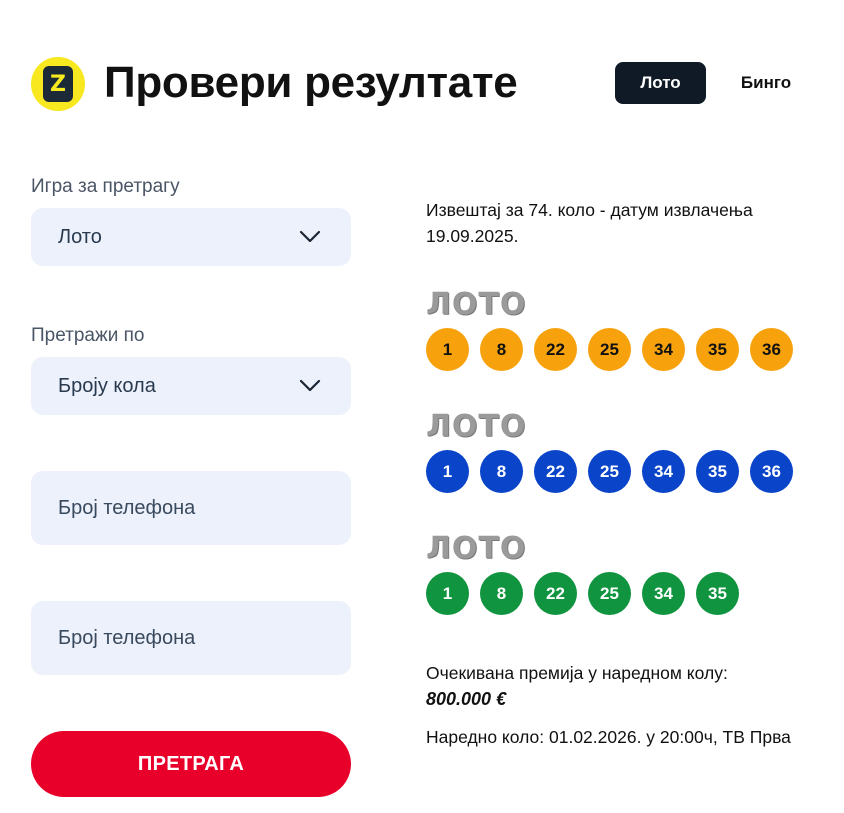 This screenshot has width=844, height=813. What do you see at coordinates (107, 385) in the screenshot?
I see `search-by-select-value: Броју кола` at bounding box center [107, 385].